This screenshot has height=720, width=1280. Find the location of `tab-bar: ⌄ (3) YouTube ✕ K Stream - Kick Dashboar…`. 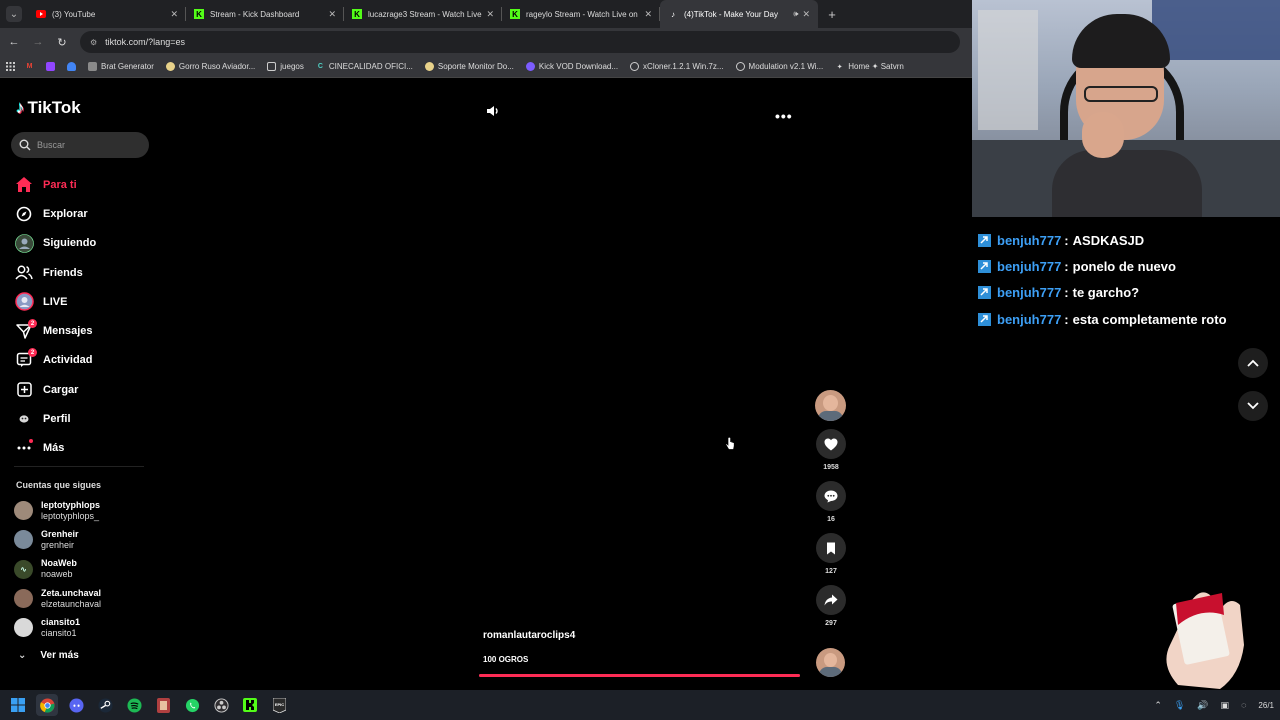

tab-bar: ⌄ (3) YouTube ✕ K Stream - Kick Dashboar… is located at coordinates (486, 14).